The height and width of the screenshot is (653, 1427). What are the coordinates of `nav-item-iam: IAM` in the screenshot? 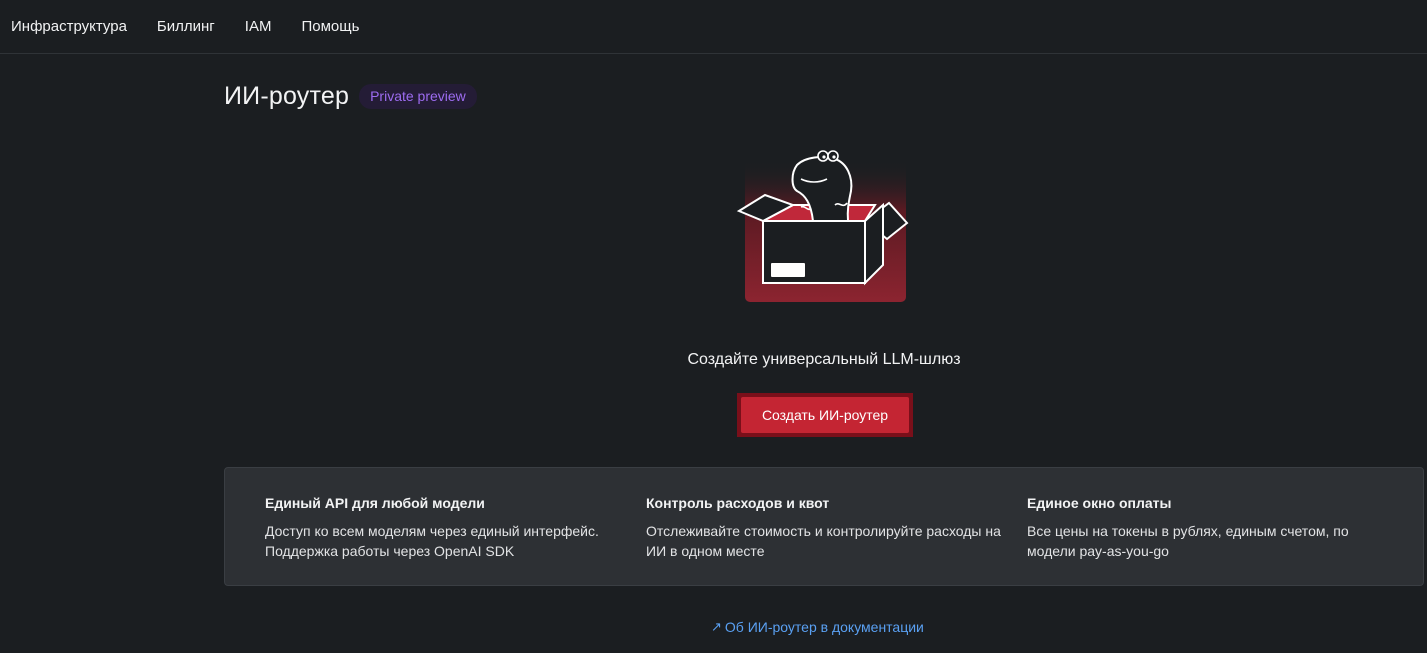 It's located at (258, 27).